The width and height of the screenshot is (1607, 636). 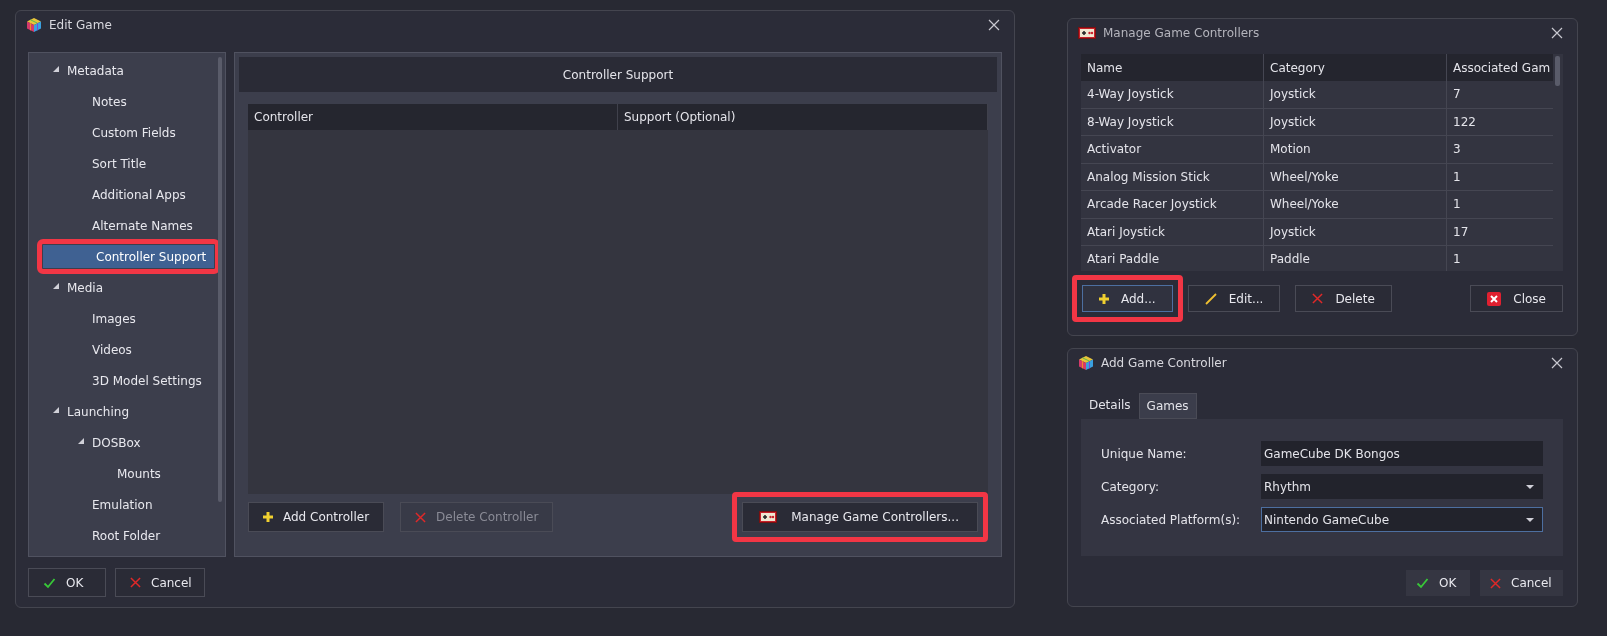 I want to click on table-cell: Analog Mission Stick, so click(x=1172, y=176).